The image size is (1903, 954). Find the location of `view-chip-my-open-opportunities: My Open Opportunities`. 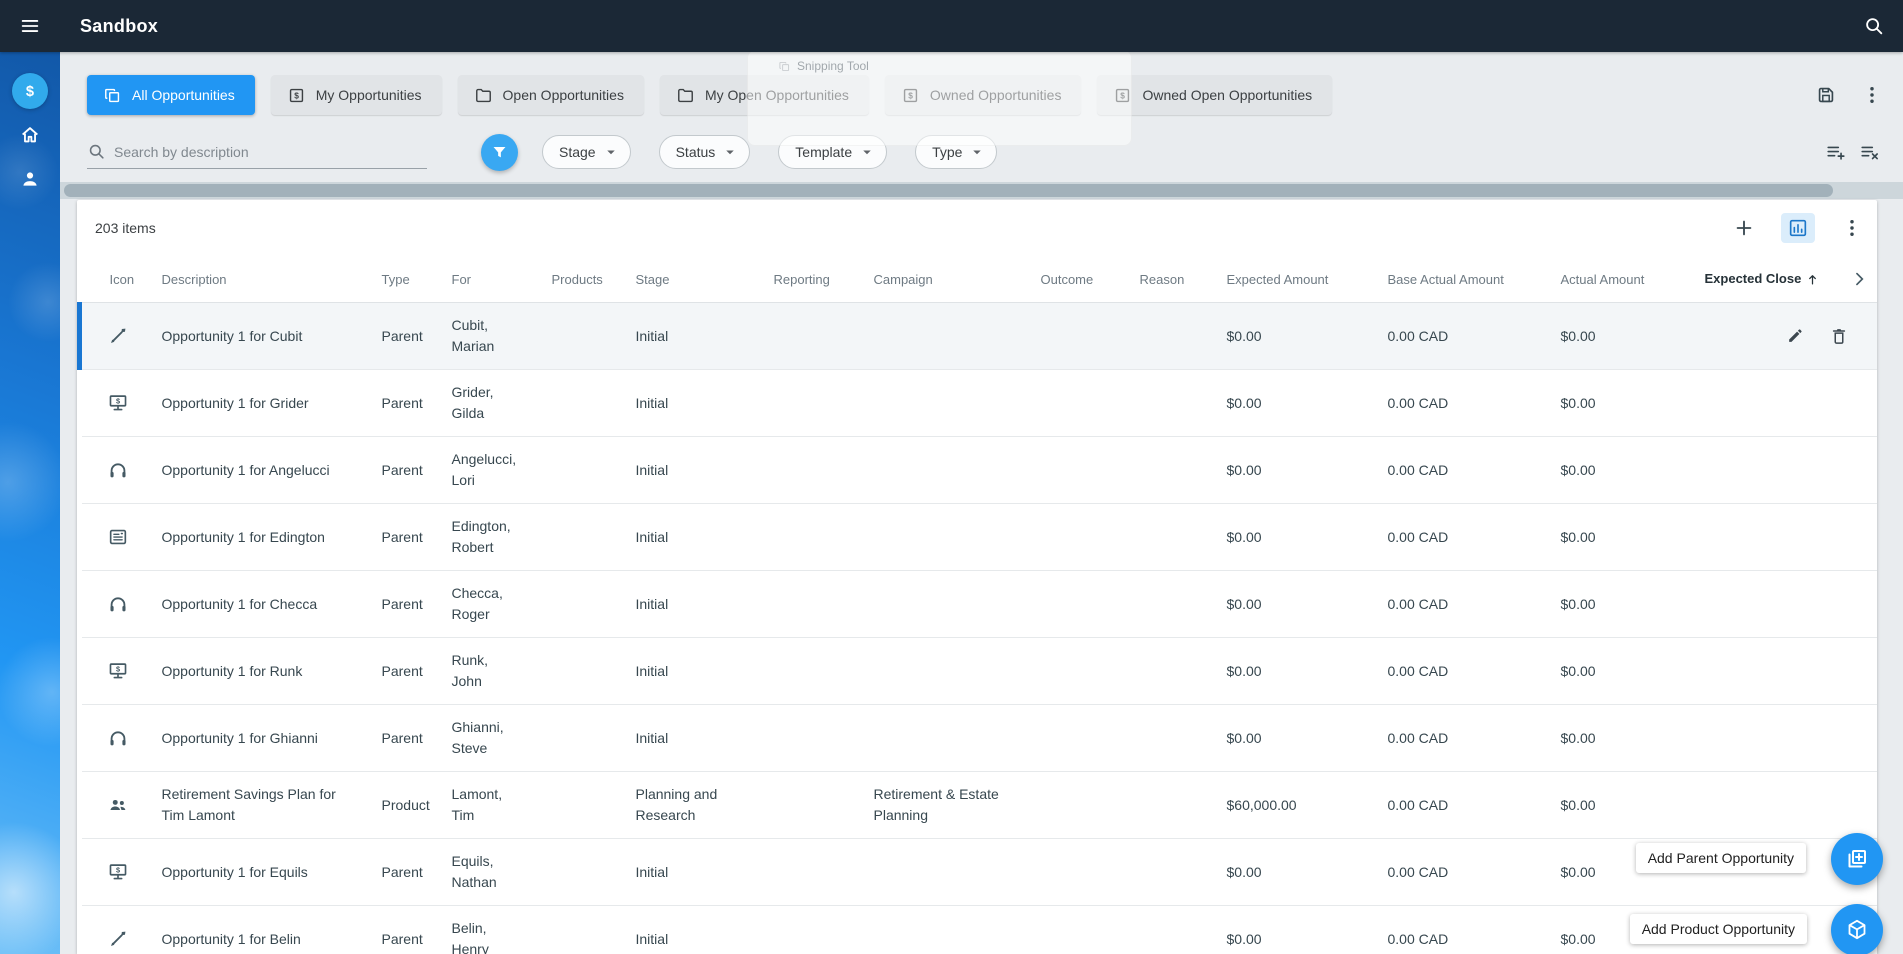

view-chip-my-open-opportunities: My Open Opportunities is located at coordinates (764, 95).